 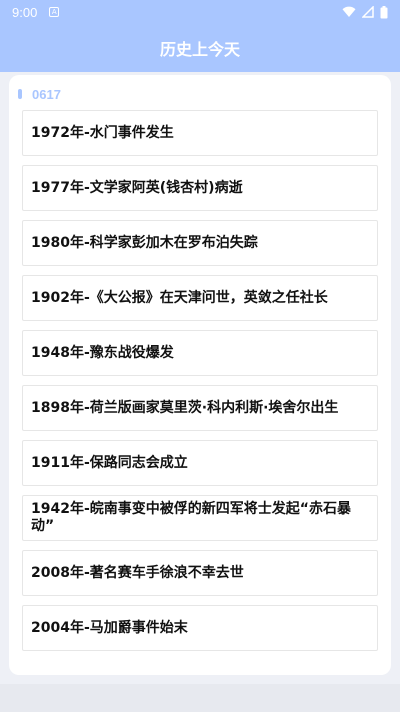 I want to click on list-item: 1898年-荷兰版画家莫里茨·科内利斯·埃舍尔出生, so click(x=200, y=408).